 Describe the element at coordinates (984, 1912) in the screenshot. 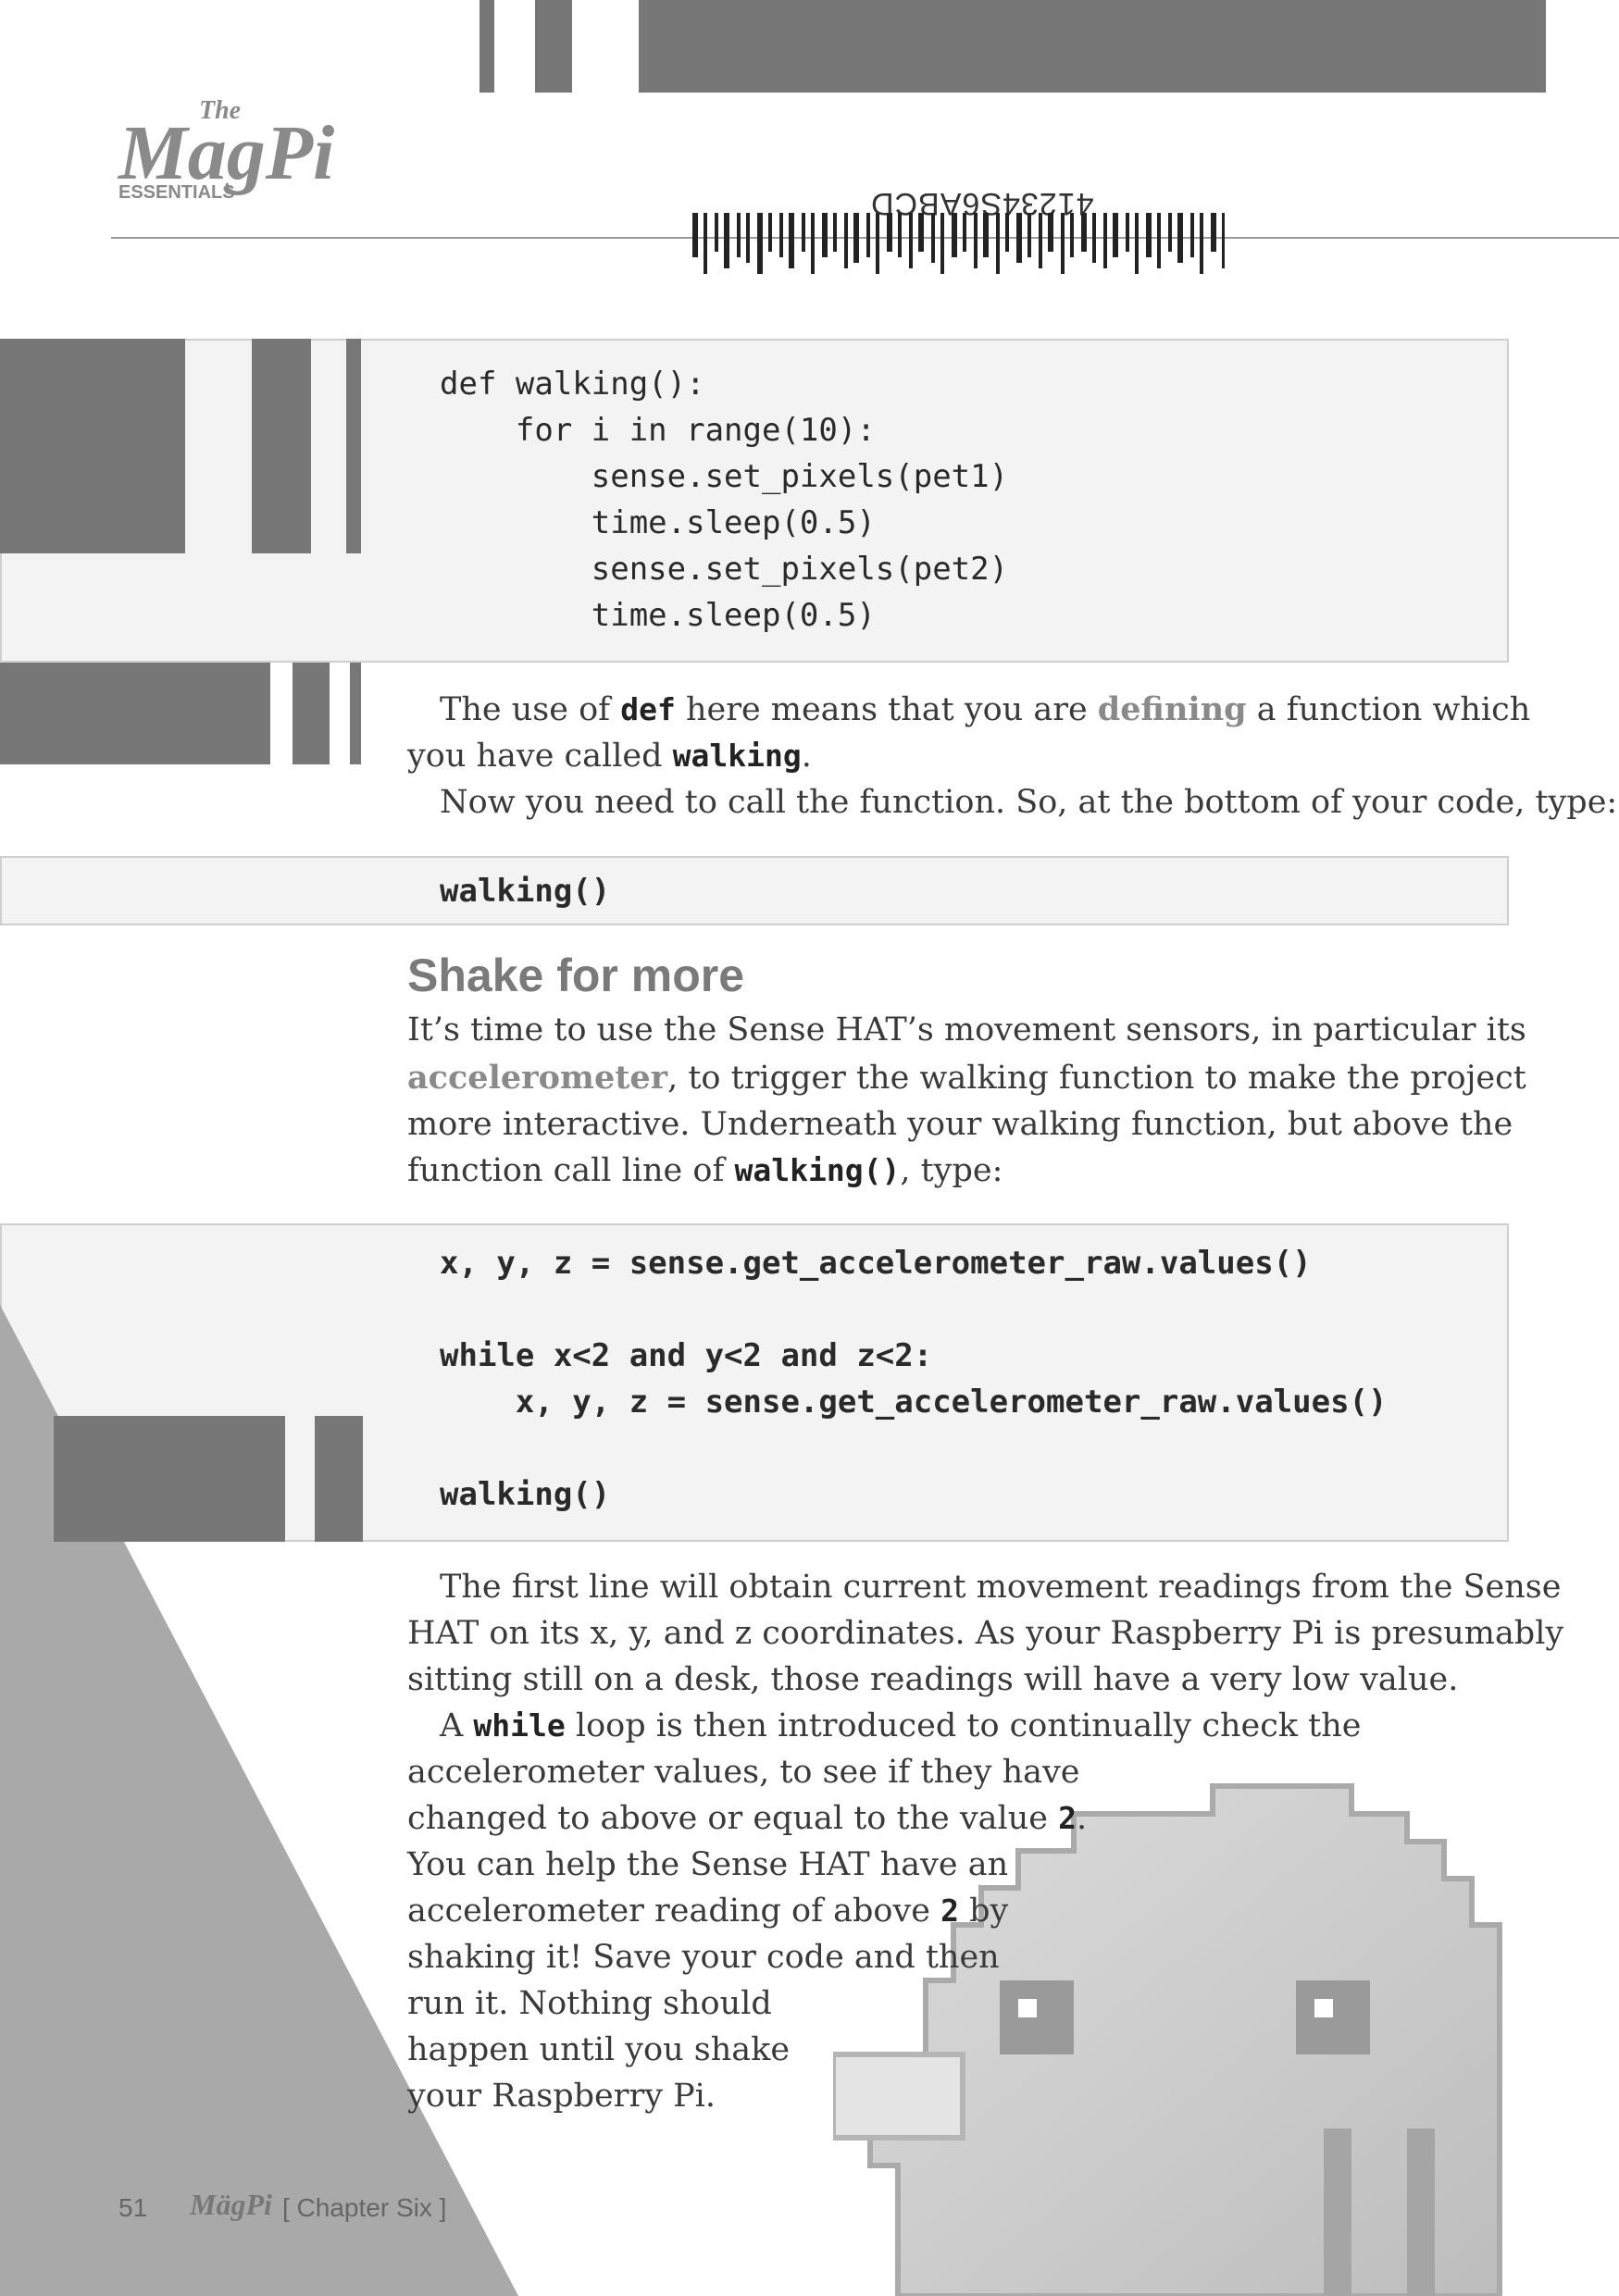

I see `text: by` at that location.